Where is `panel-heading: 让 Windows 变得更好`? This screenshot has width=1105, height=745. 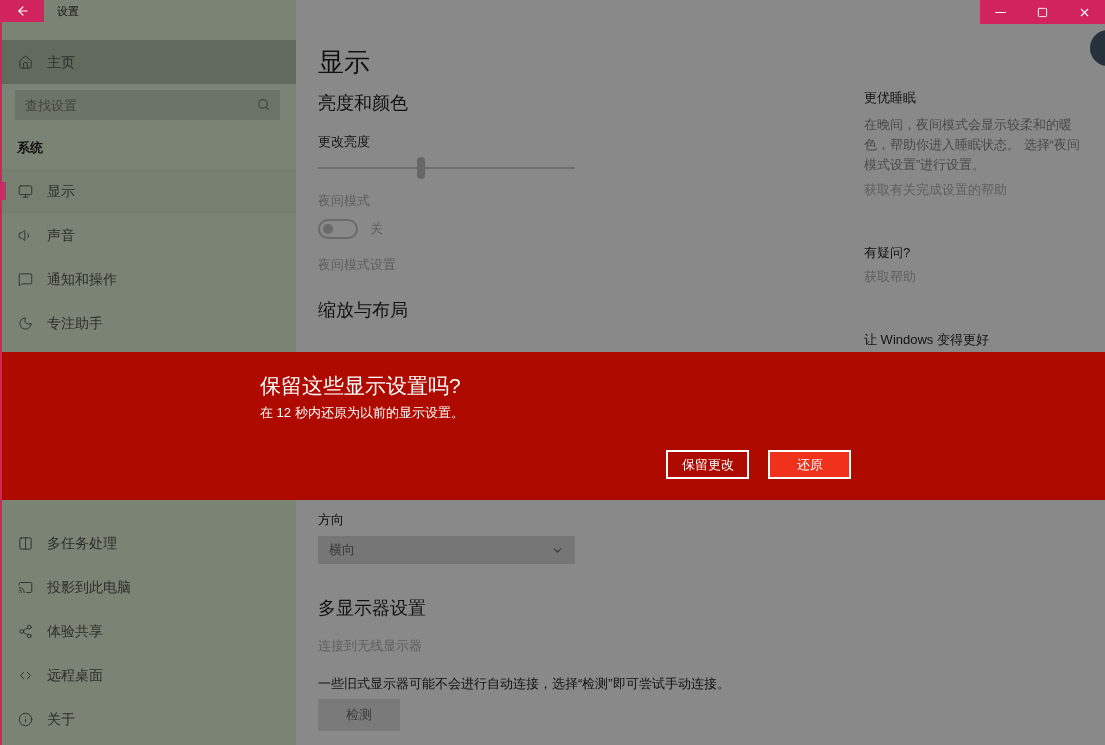 panel-heading: 让 Windows 变得更好 is located at coordinates (926, 340).